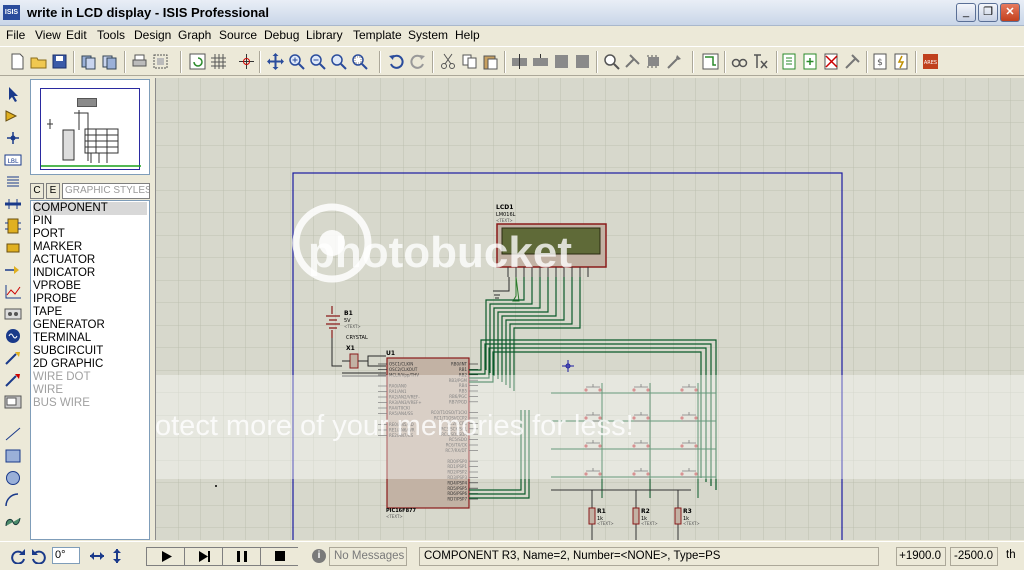 This screenshot has height=570, width=1024. What do you see at coordinates (76, 35) in the screenshot?
I see `menu-edit: Edit` at bounding box center [76, 35].